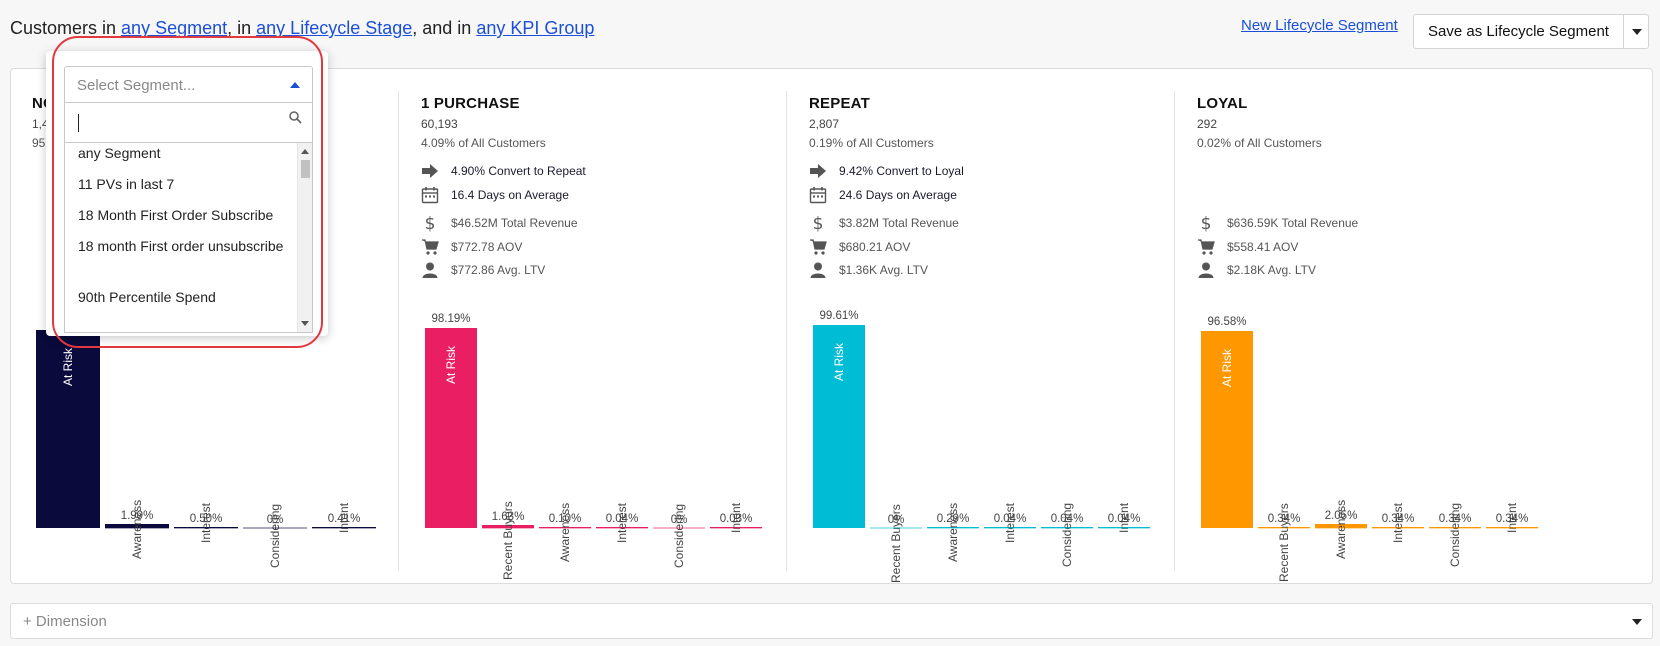  I want to click on segment-option: any Segment, so click(183, 153).